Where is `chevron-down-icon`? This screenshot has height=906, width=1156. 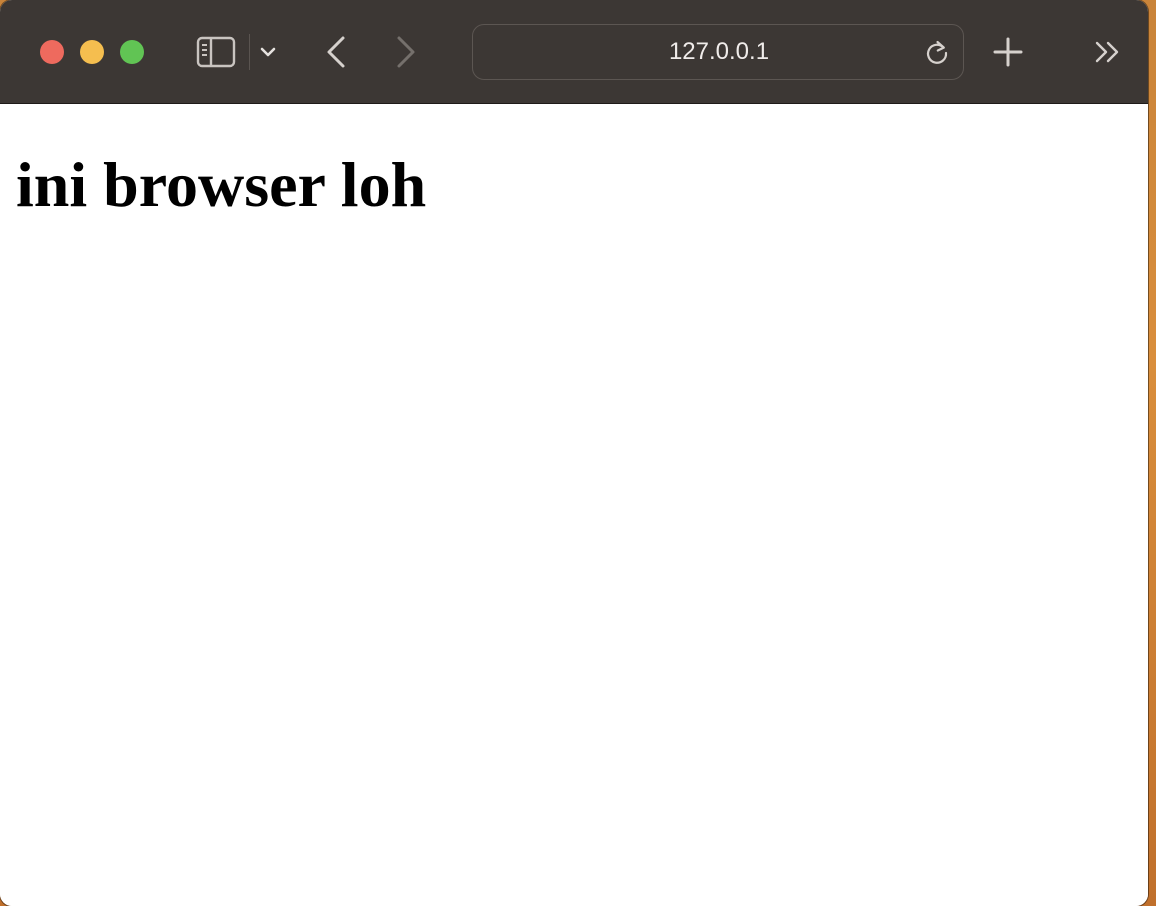
chevron-down-icon is located at coordinates (268, 52).